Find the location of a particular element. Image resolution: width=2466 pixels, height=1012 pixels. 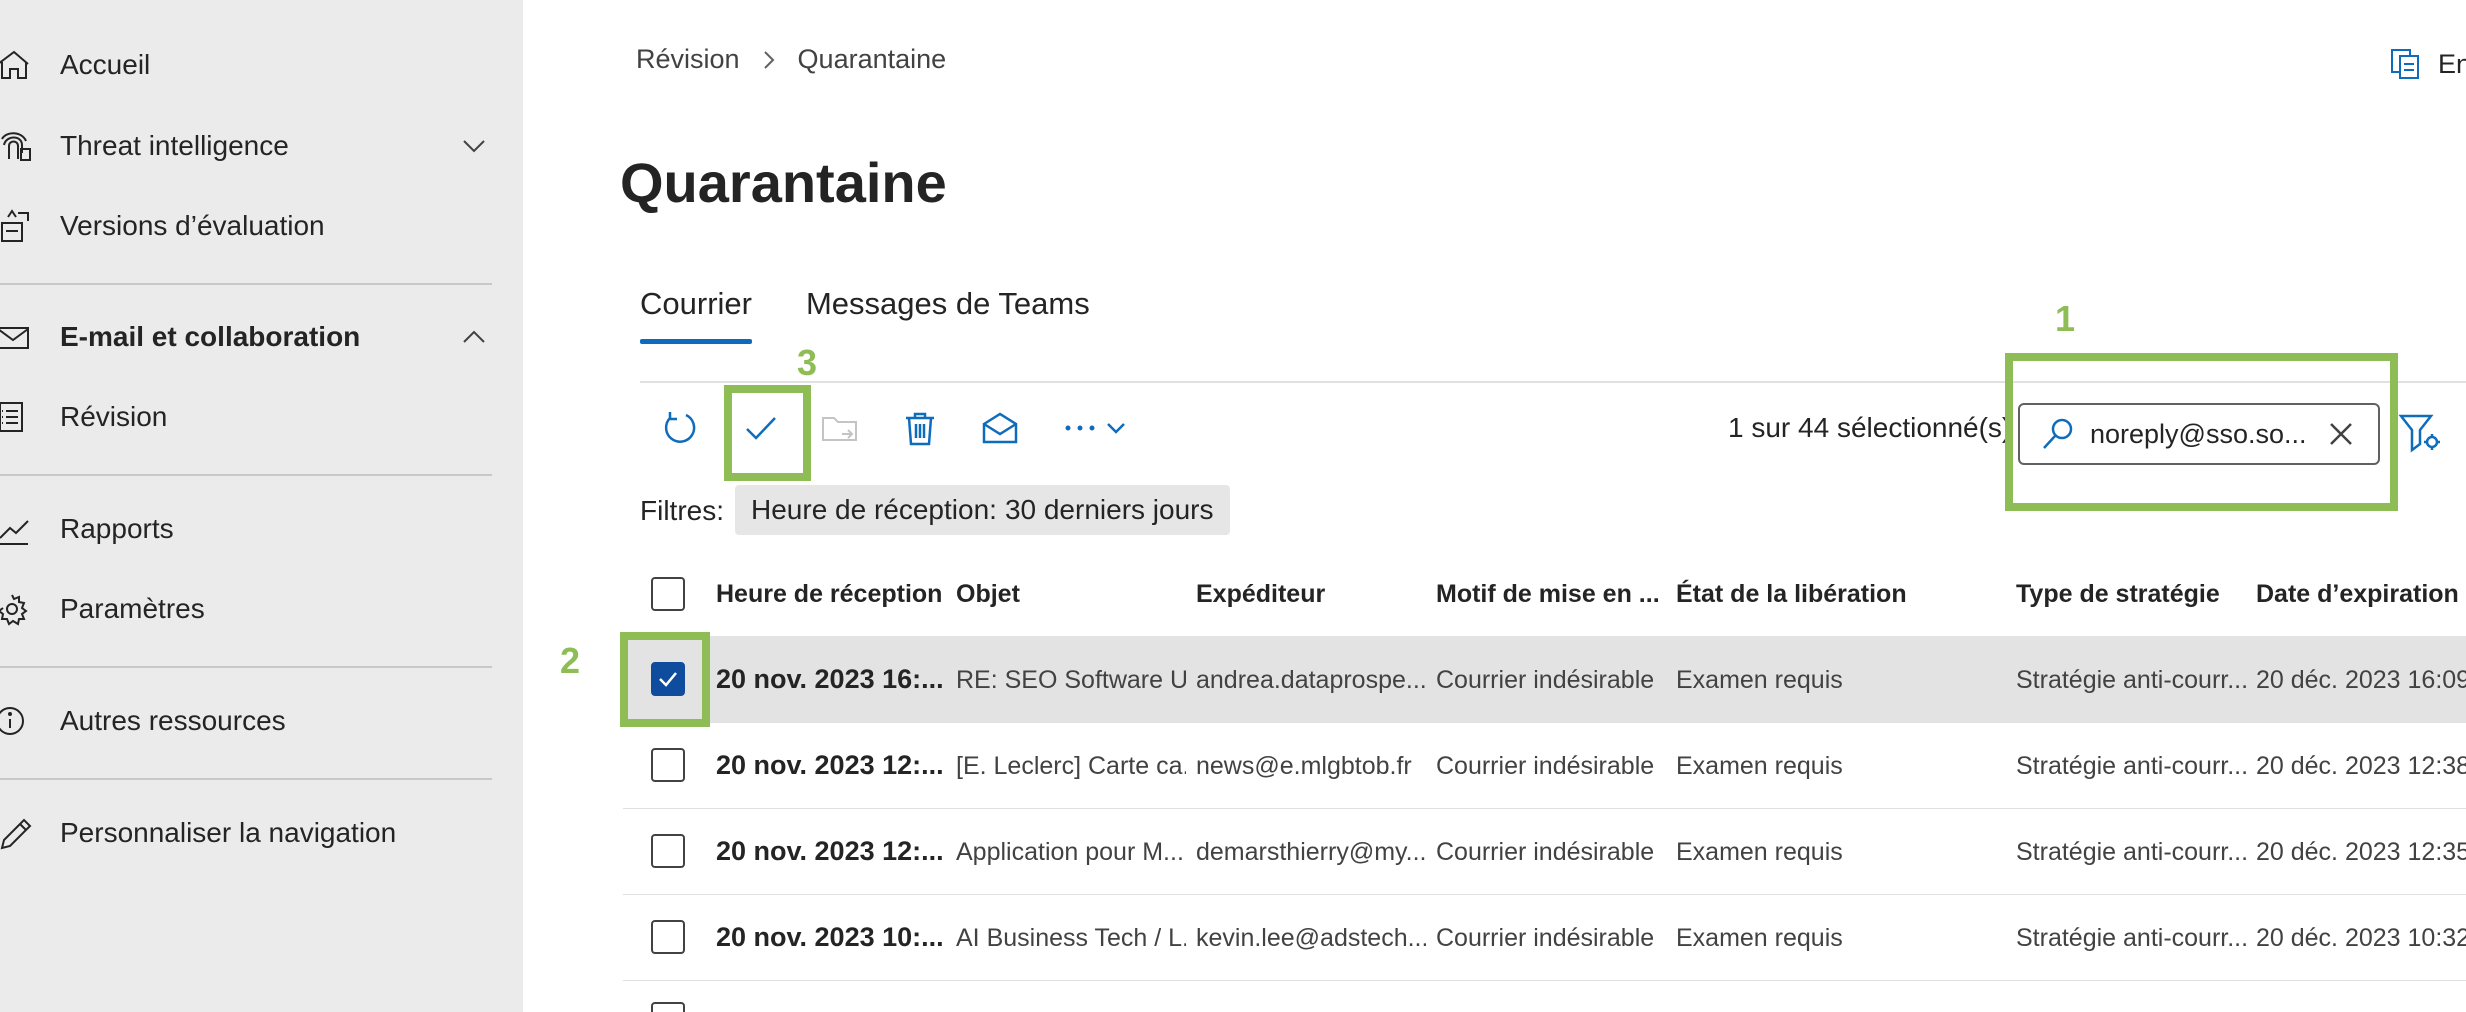

cell-expiry-date: 20 déc. 2023 12:38:.. is located at coordinates (2361, 766).